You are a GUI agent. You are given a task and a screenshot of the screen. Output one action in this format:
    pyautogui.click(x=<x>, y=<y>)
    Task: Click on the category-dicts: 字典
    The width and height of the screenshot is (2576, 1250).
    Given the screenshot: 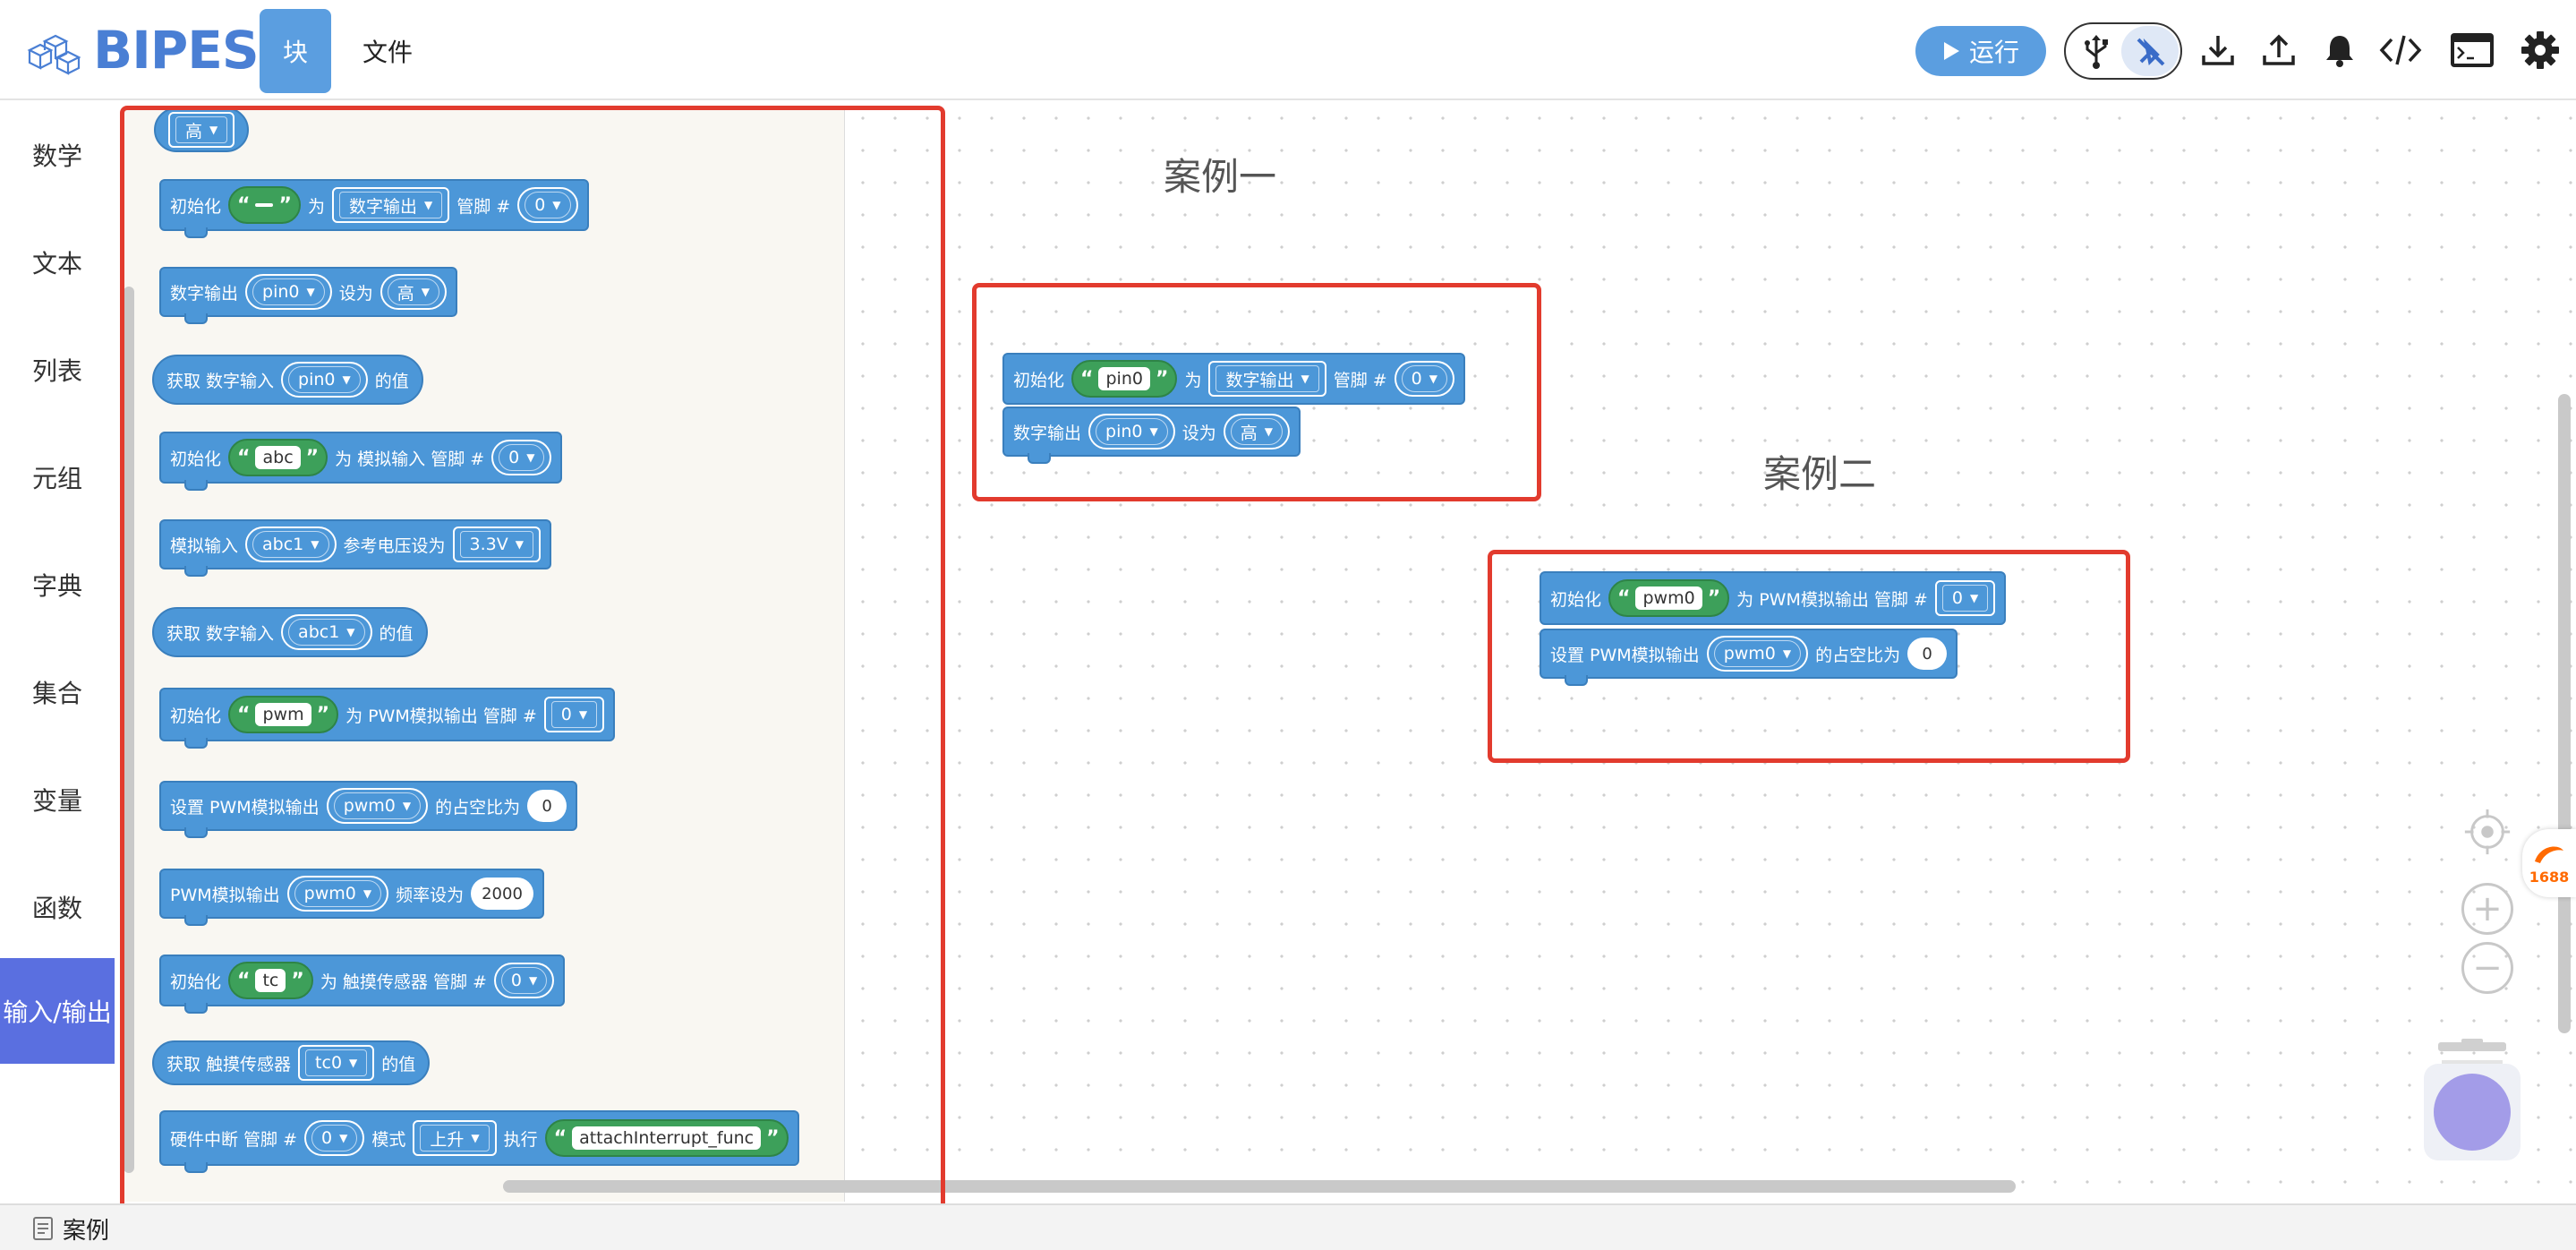 What is the action you would take?
    pyautogui.click(x=57, y=585)
    